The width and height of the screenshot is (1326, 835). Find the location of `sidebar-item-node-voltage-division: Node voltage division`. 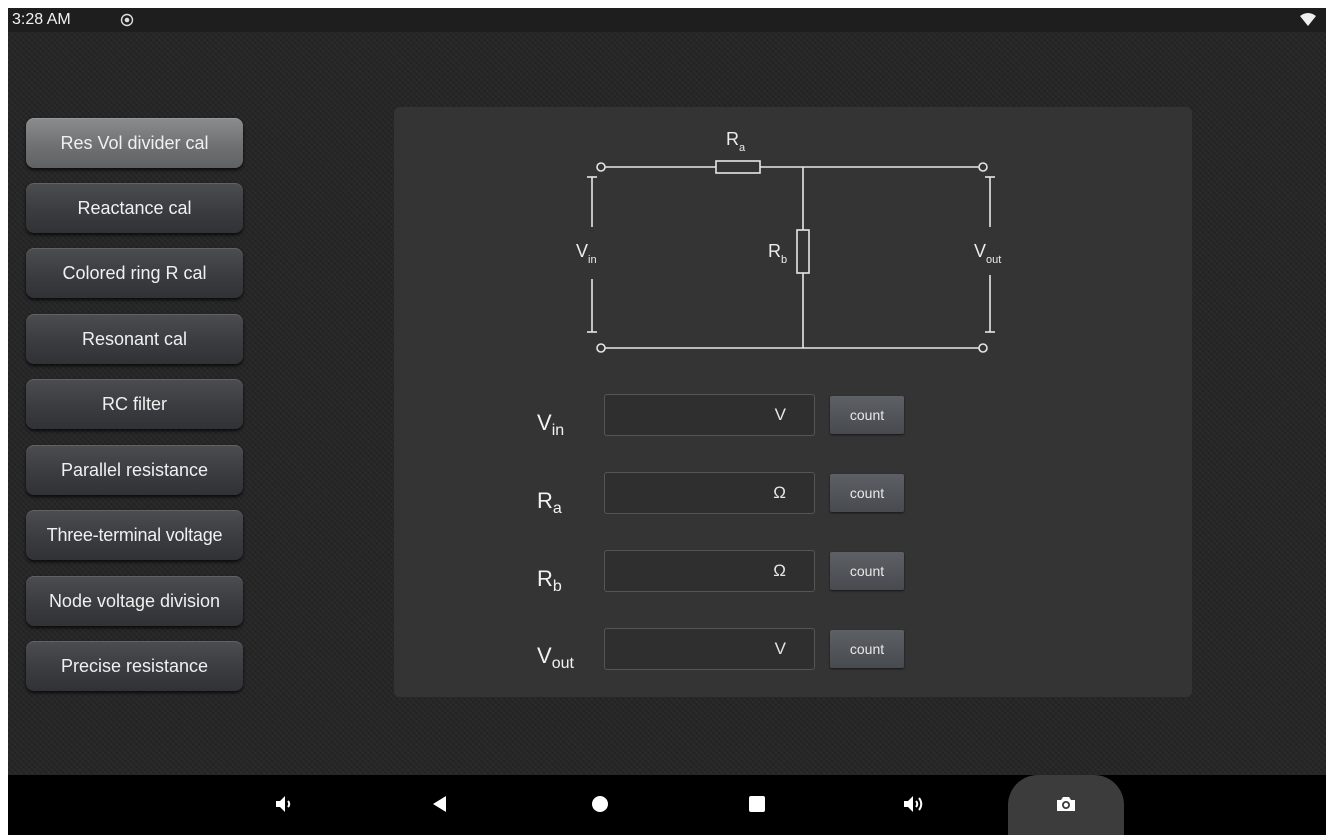

sidebar-item-node-voltage-division: Node voltage division is located at coordinates (134, 601).